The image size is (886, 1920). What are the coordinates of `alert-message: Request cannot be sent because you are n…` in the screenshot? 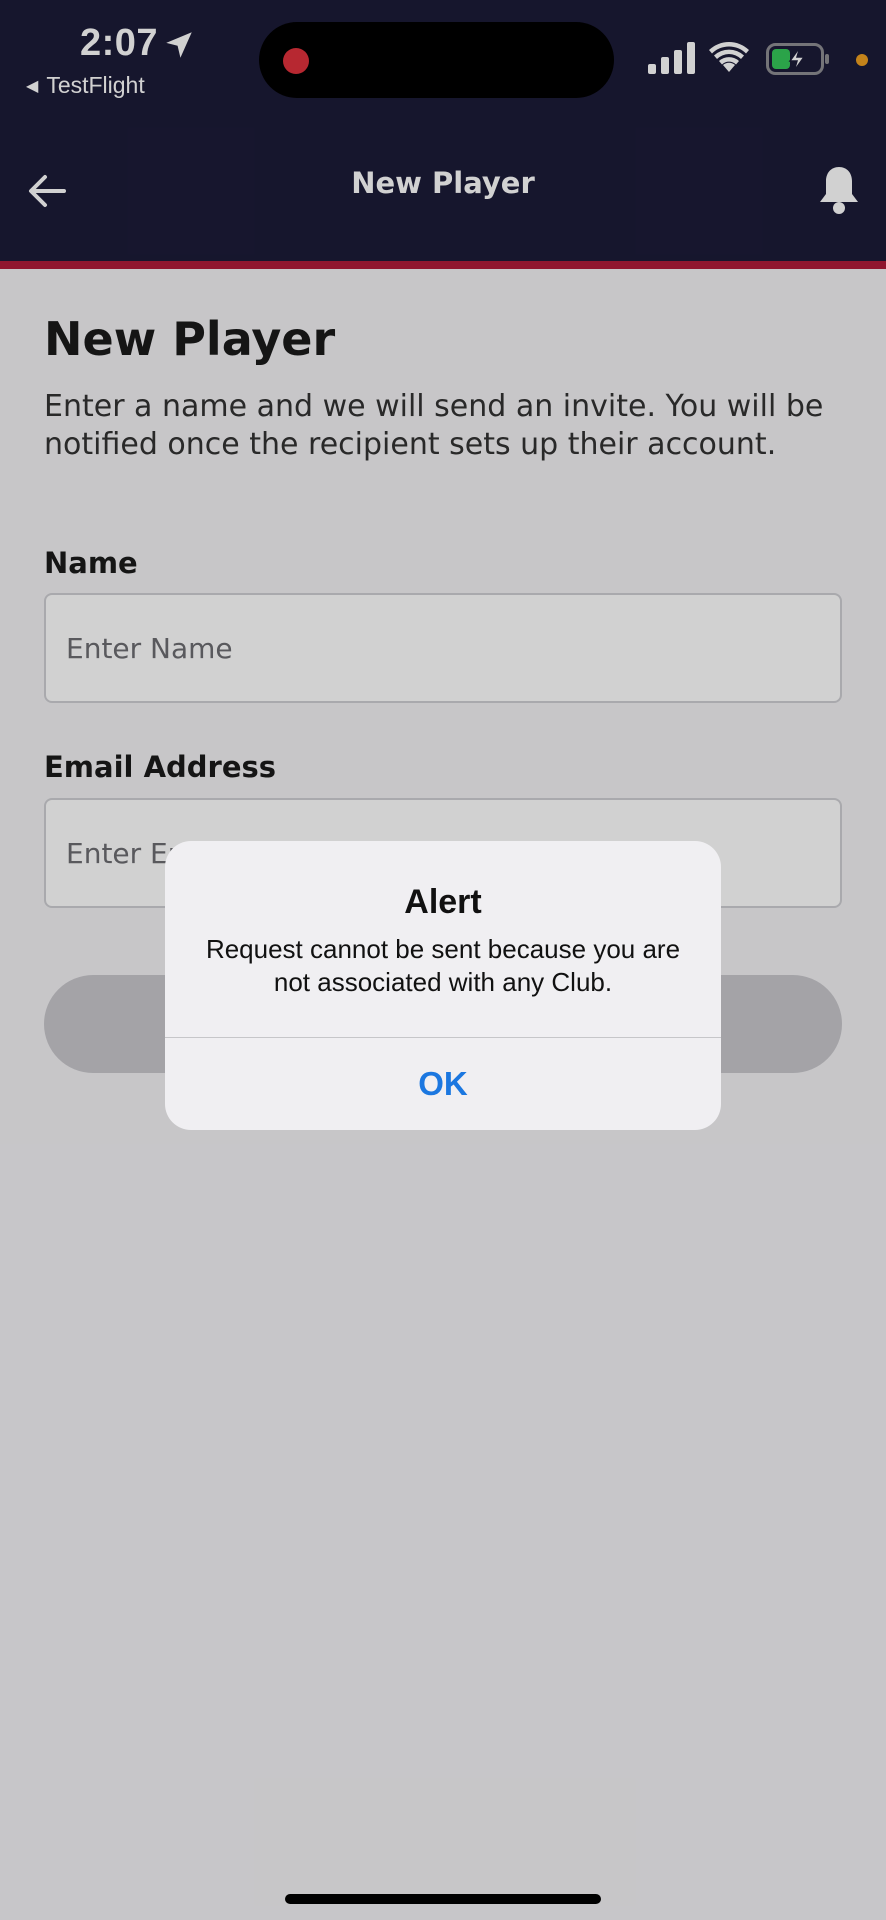 It's located at (443, 965).